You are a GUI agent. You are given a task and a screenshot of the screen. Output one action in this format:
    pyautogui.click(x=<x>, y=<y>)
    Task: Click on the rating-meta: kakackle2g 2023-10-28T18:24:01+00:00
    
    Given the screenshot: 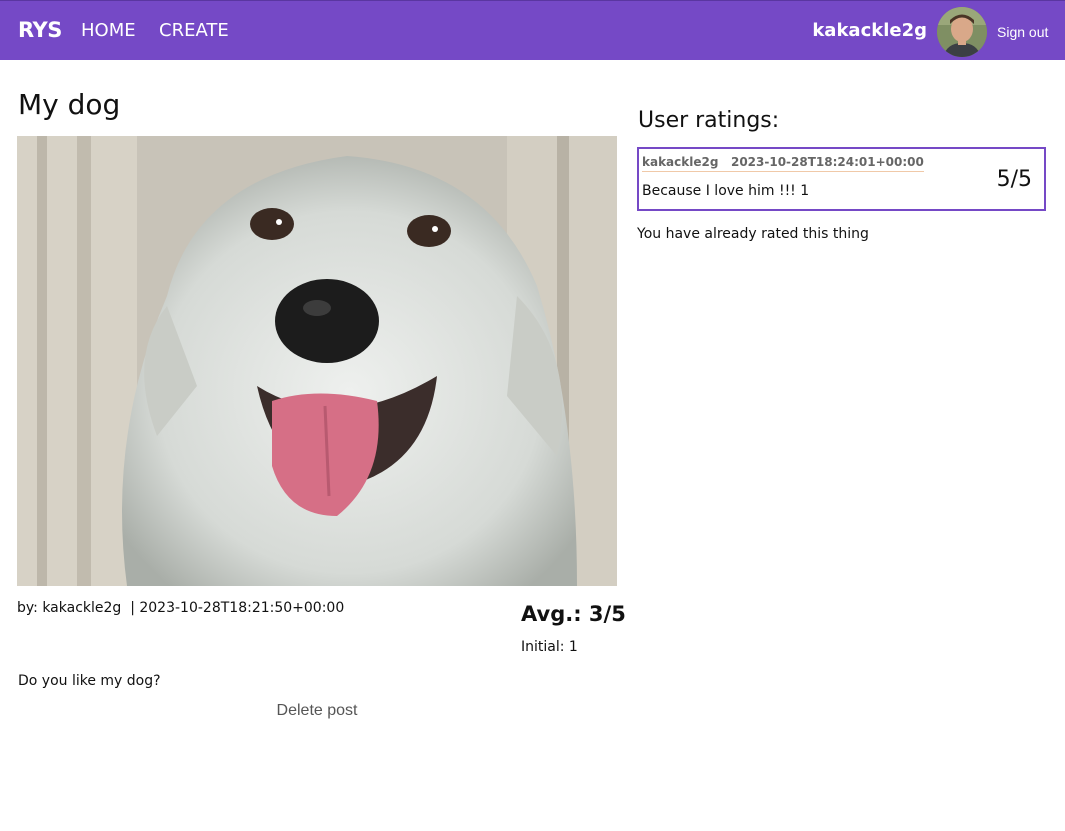 What is the action you would take?
    pyautogui.click(x=783, y=163)
    